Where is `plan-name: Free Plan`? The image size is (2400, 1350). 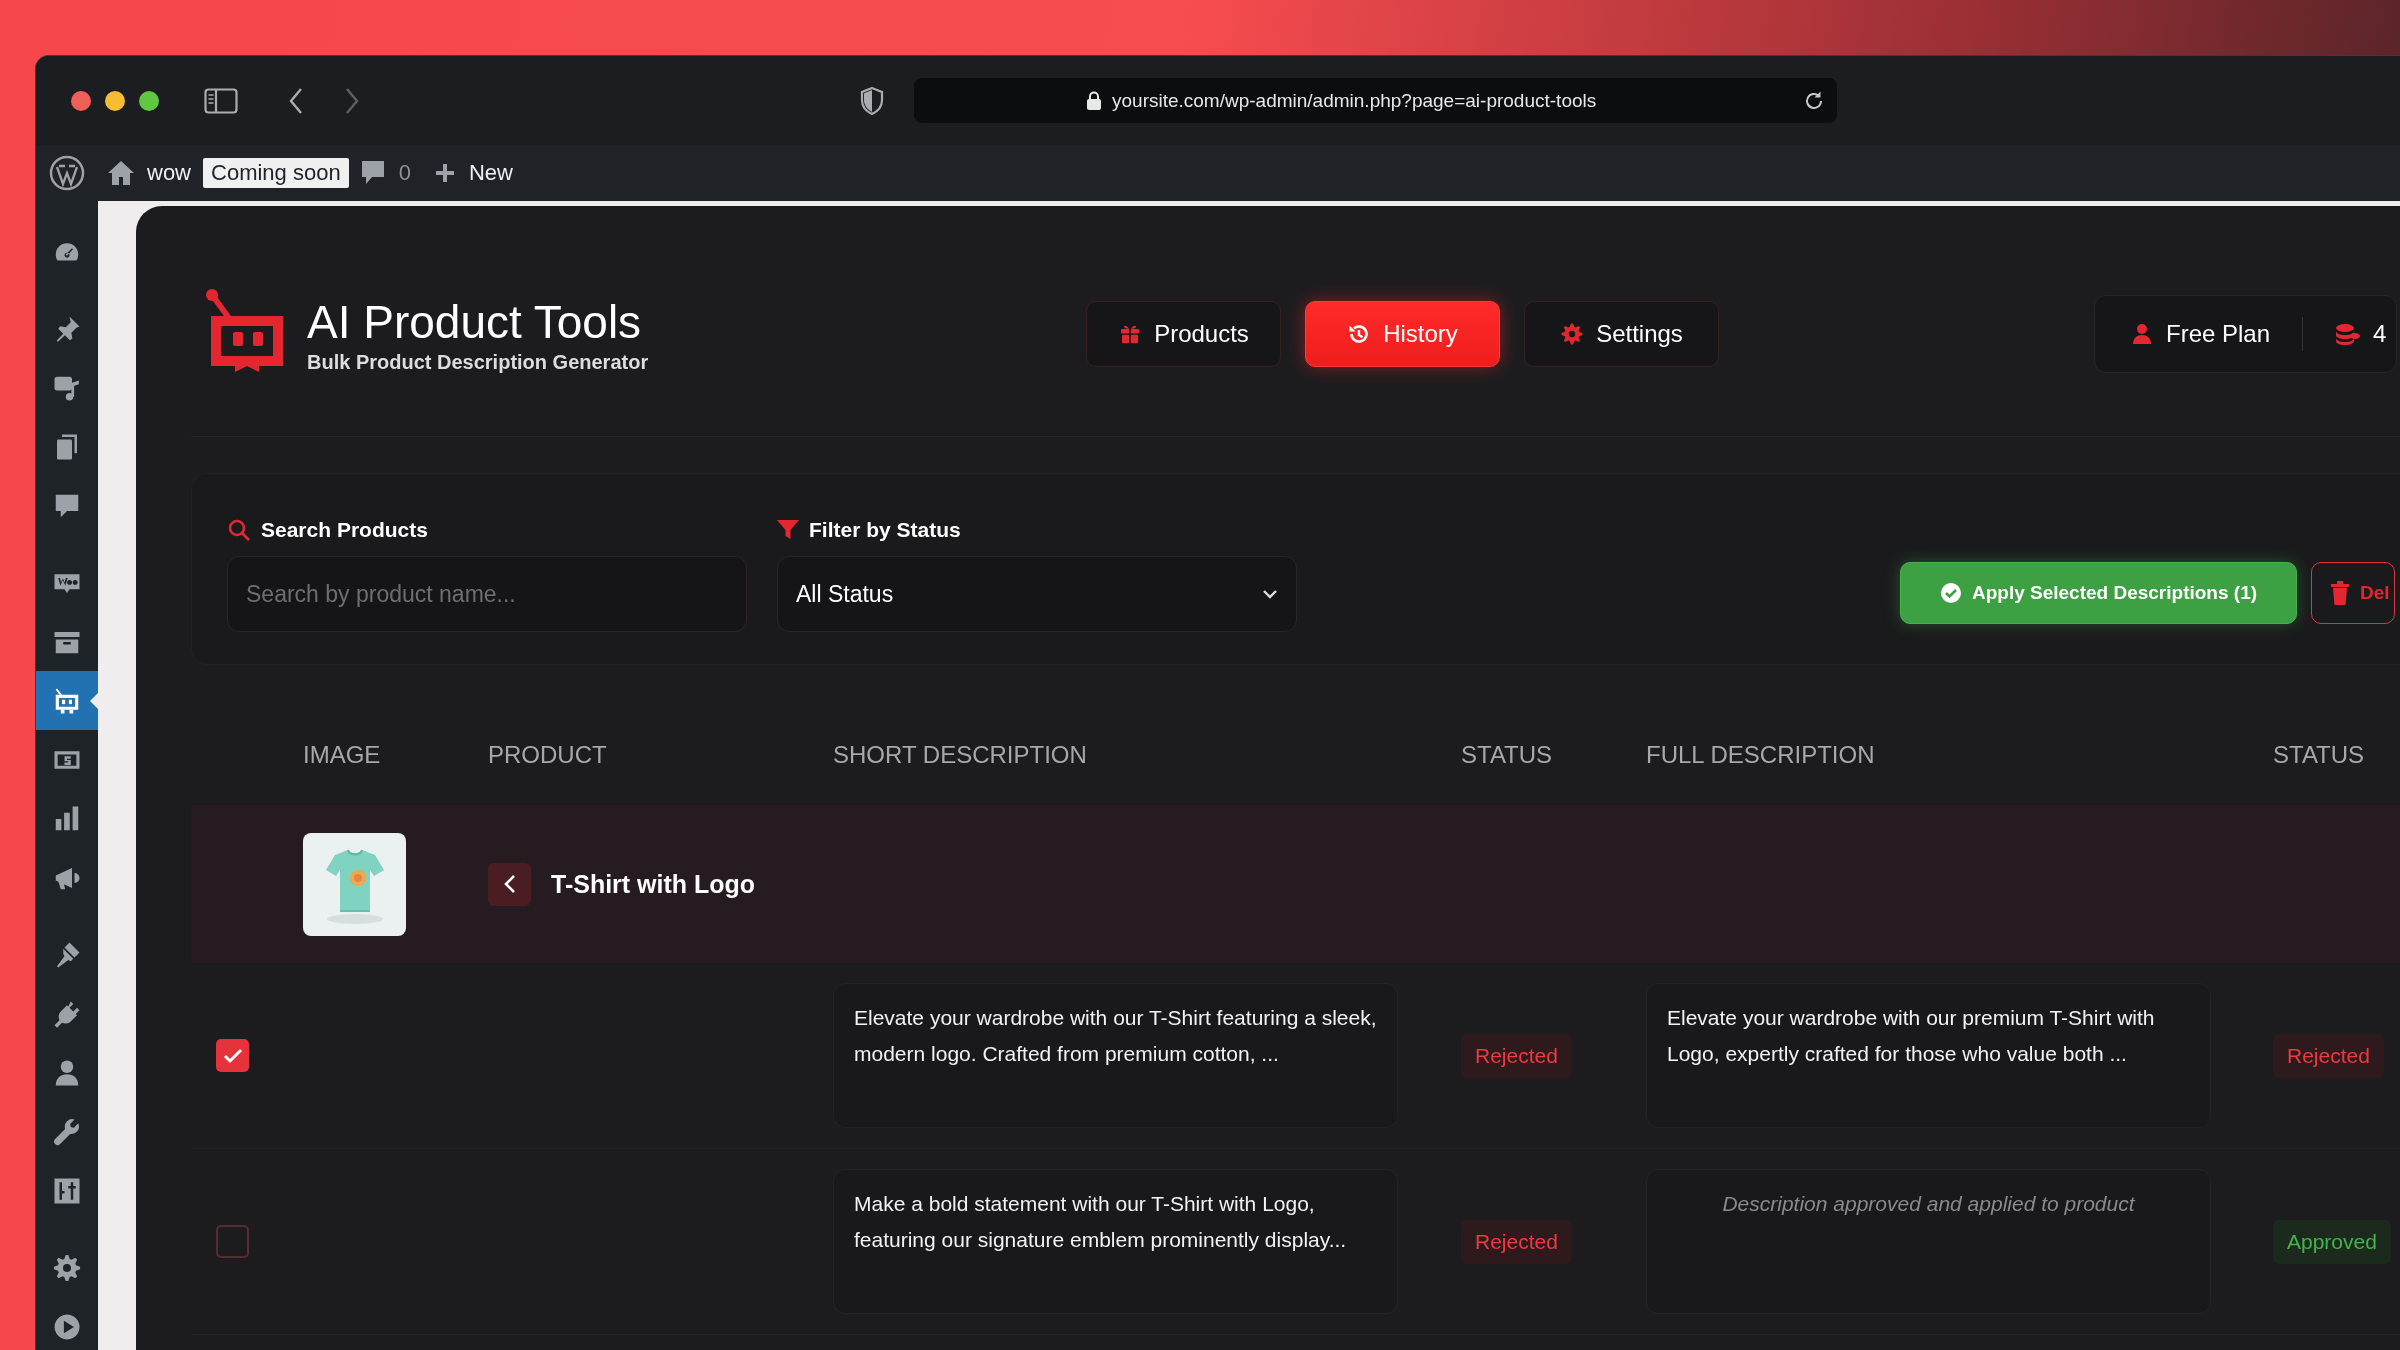 plan-name: Free Plan is located at coordinates (2218, 334).